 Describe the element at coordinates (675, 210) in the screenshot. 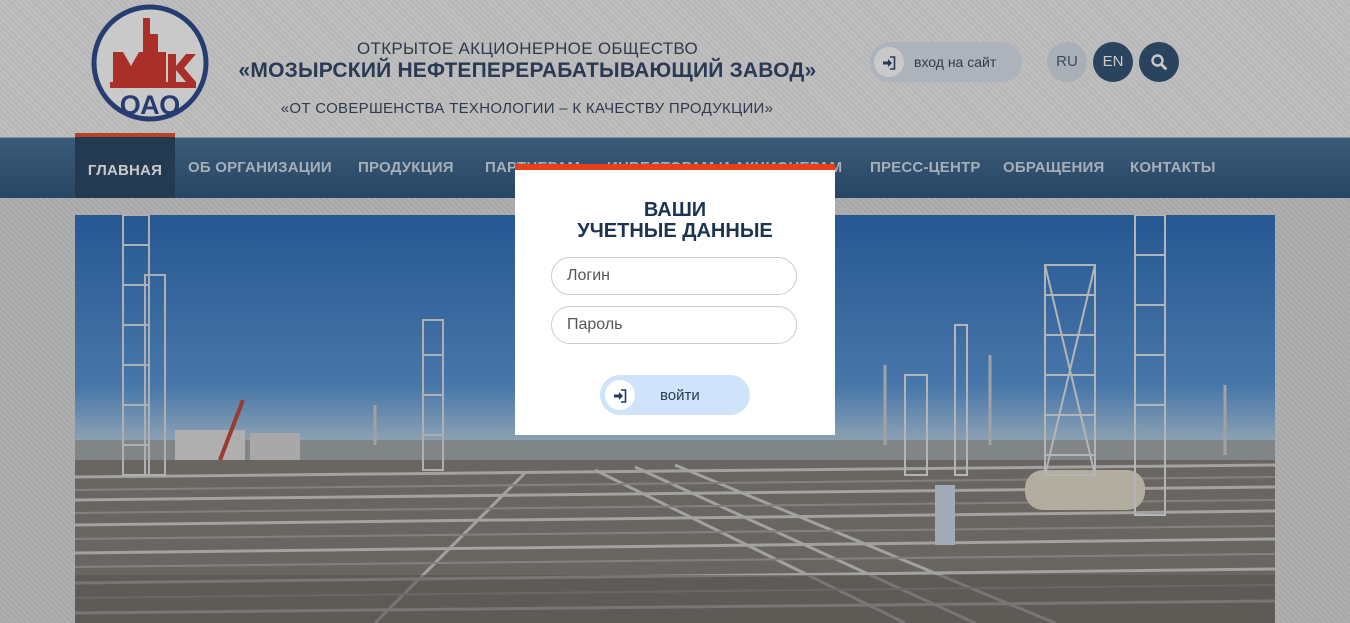

I see `modal-title-line1: ВАШИ` at that location.